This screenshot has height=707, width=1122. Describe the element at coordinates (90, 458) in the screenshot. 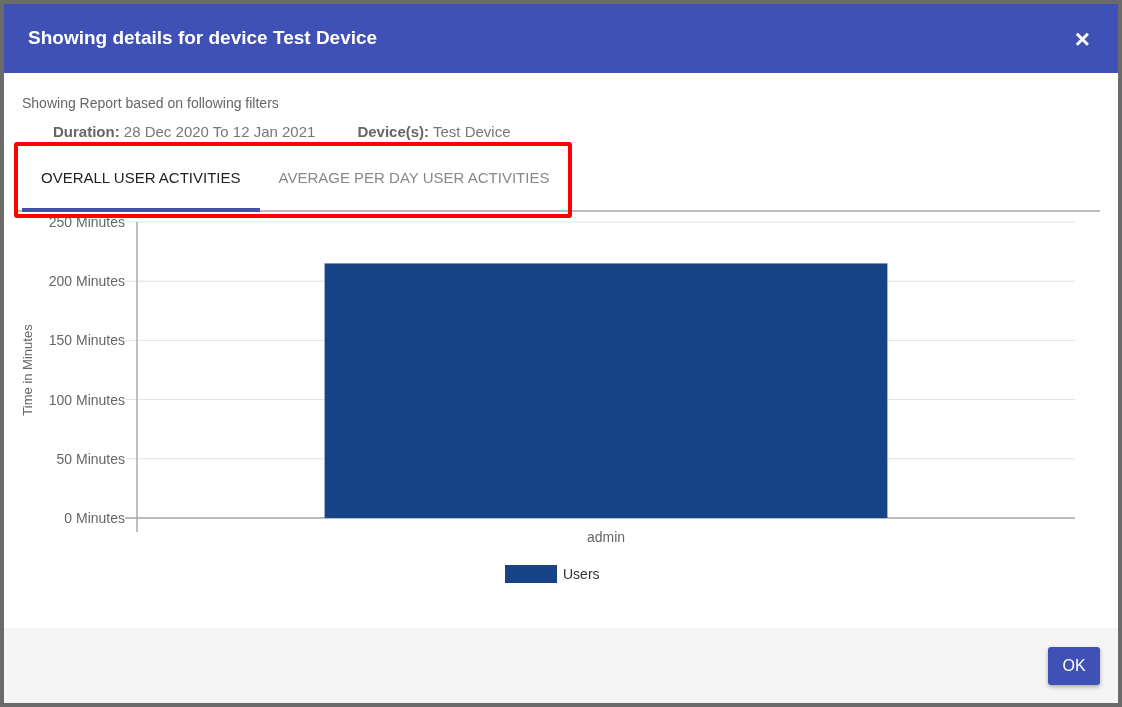

I see `y-tick-label: 50 Minutes` at that location.